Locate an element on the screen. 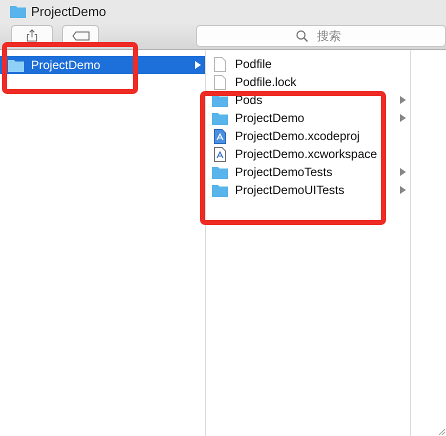  file-row: Pods is located at coordinates (308, 100).